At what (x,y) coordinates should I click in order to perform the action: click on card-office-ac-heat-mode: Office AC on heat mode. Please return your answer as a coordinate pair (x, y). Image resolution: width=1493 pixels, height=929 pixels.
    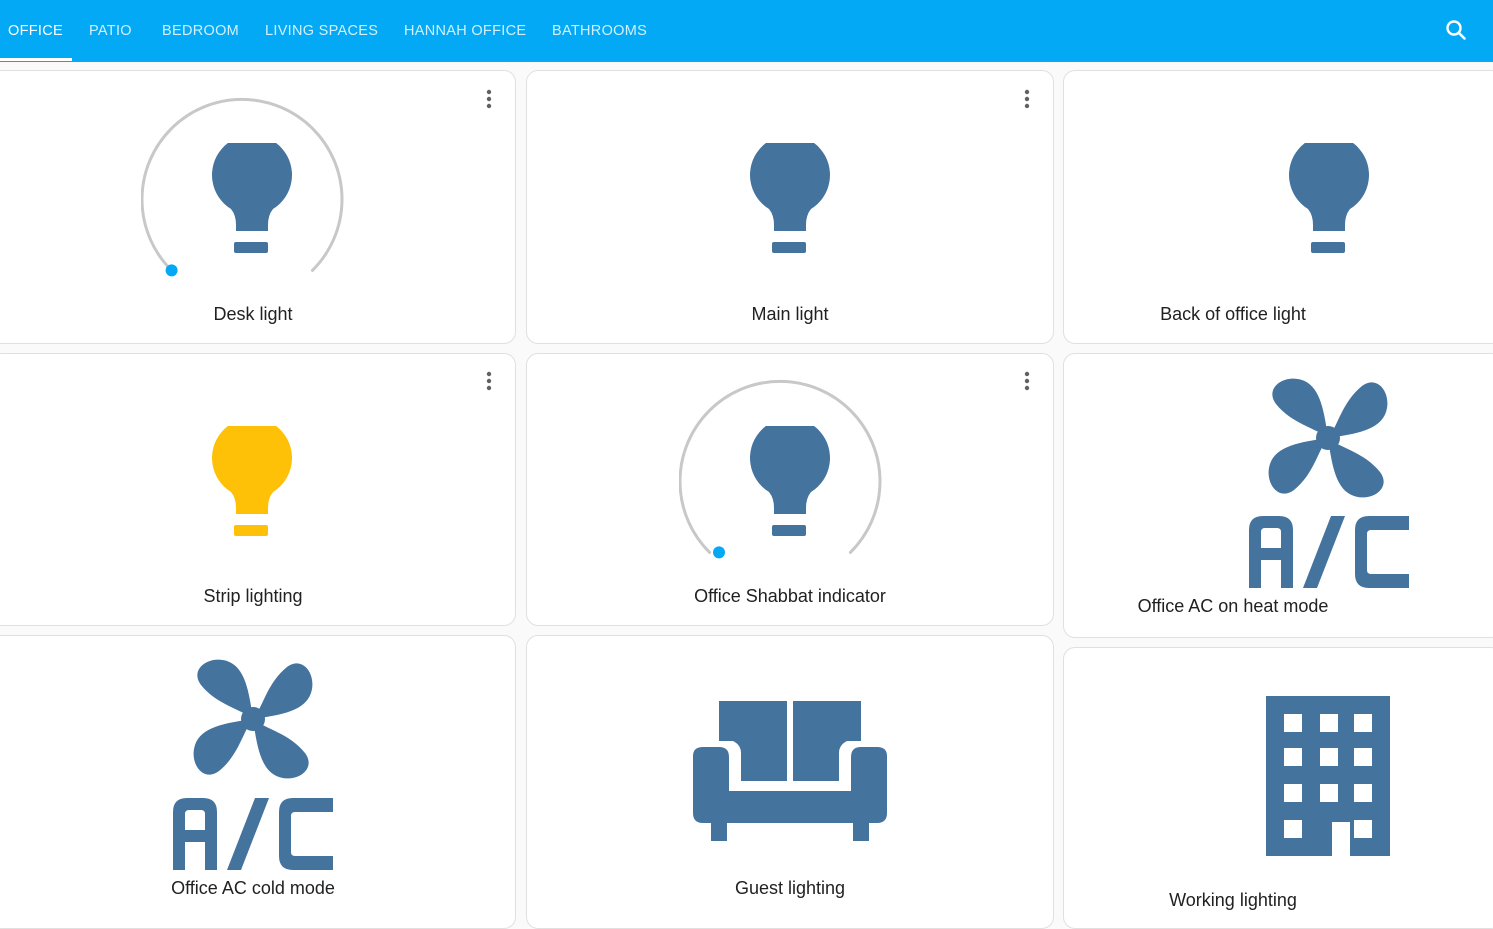
    Looking at the image, I should click on (1278, 495).